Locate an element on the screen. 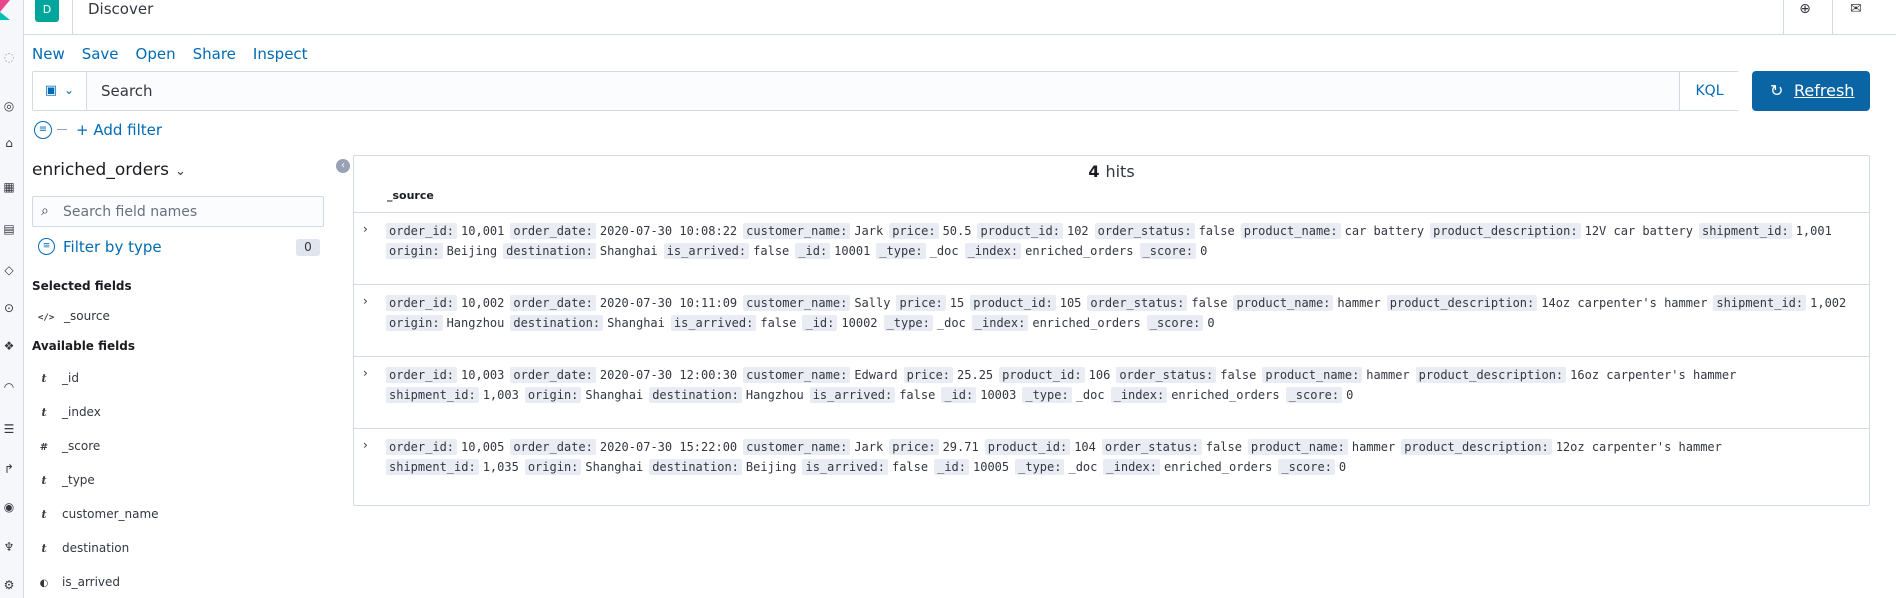 The height and width of the screenshot is (598, 1896). dev-tools-icon: ⚙ is located at coordinates (9, 585).